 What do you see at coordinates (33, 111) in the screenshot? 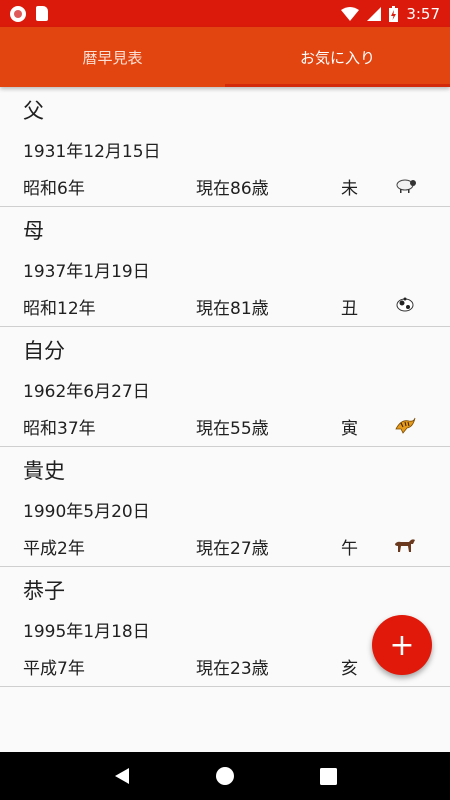
I see `person-name: 父` at bounding box center [33, 111].